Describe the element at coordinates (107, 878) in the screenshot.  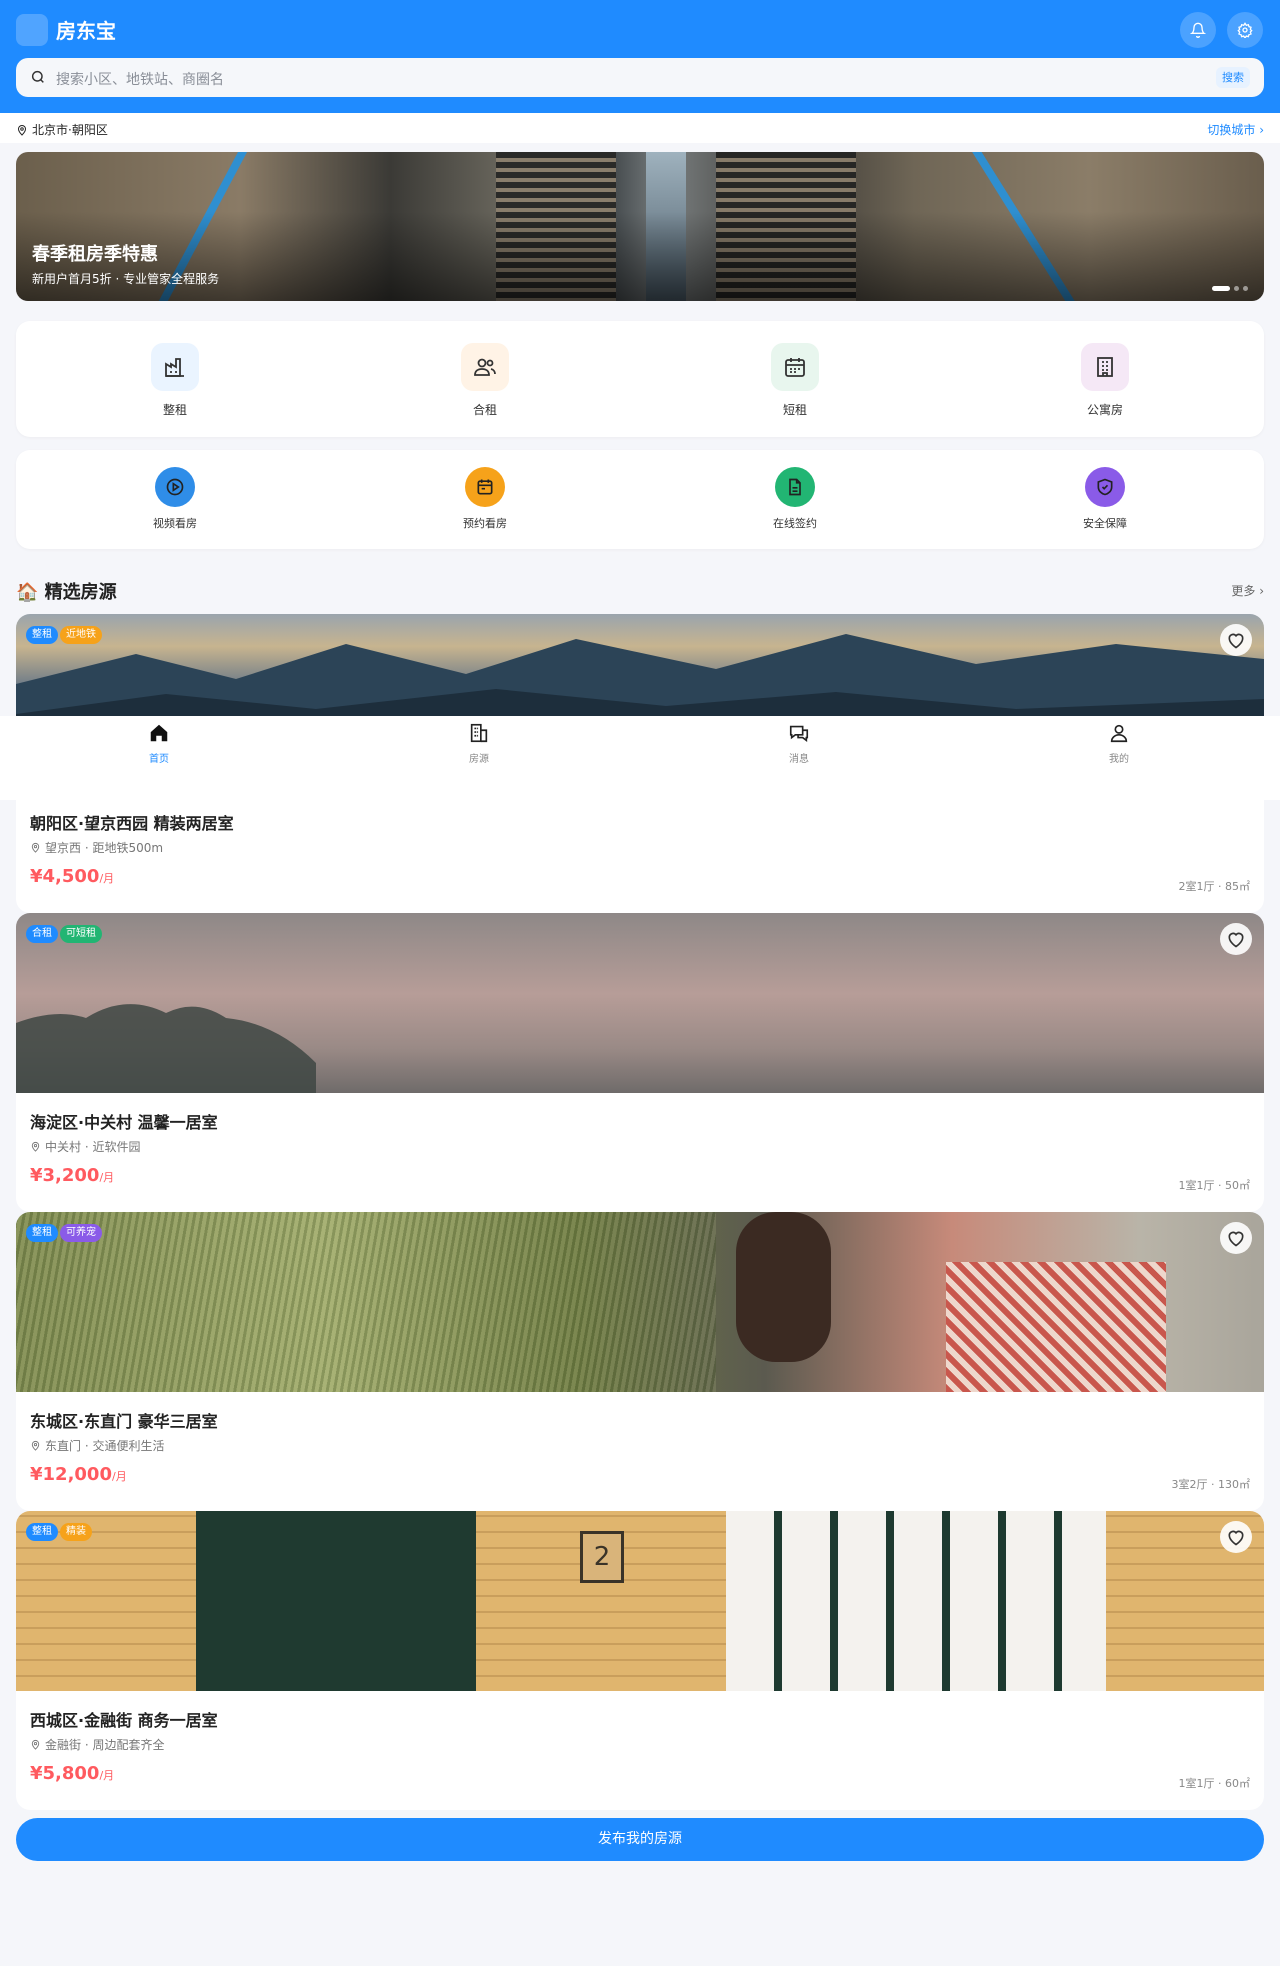
I see `price-unit: /月` at that location.